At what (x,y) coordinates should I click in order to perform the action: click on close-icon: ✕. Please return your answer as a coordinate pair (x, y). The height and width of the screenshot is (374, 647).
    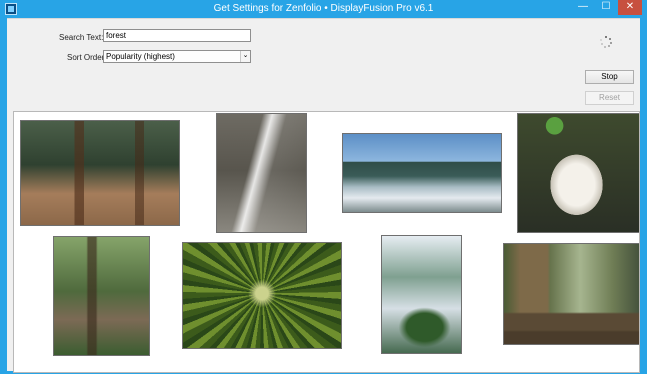
    Looking at the image, I should click on (630, 6).